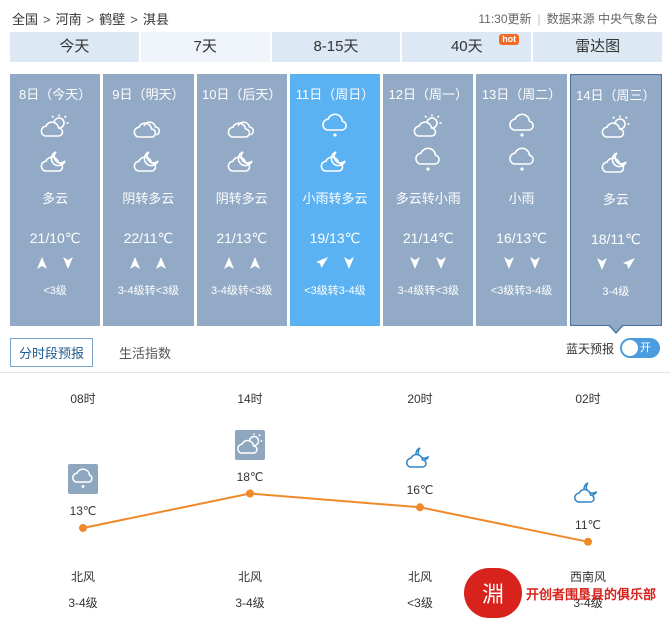 This screenshot has height=634, width=670. Describe the element at coordinates (155, 19) in the screenshot. I see `breadcrumb-item-county: 淇县` at that location.